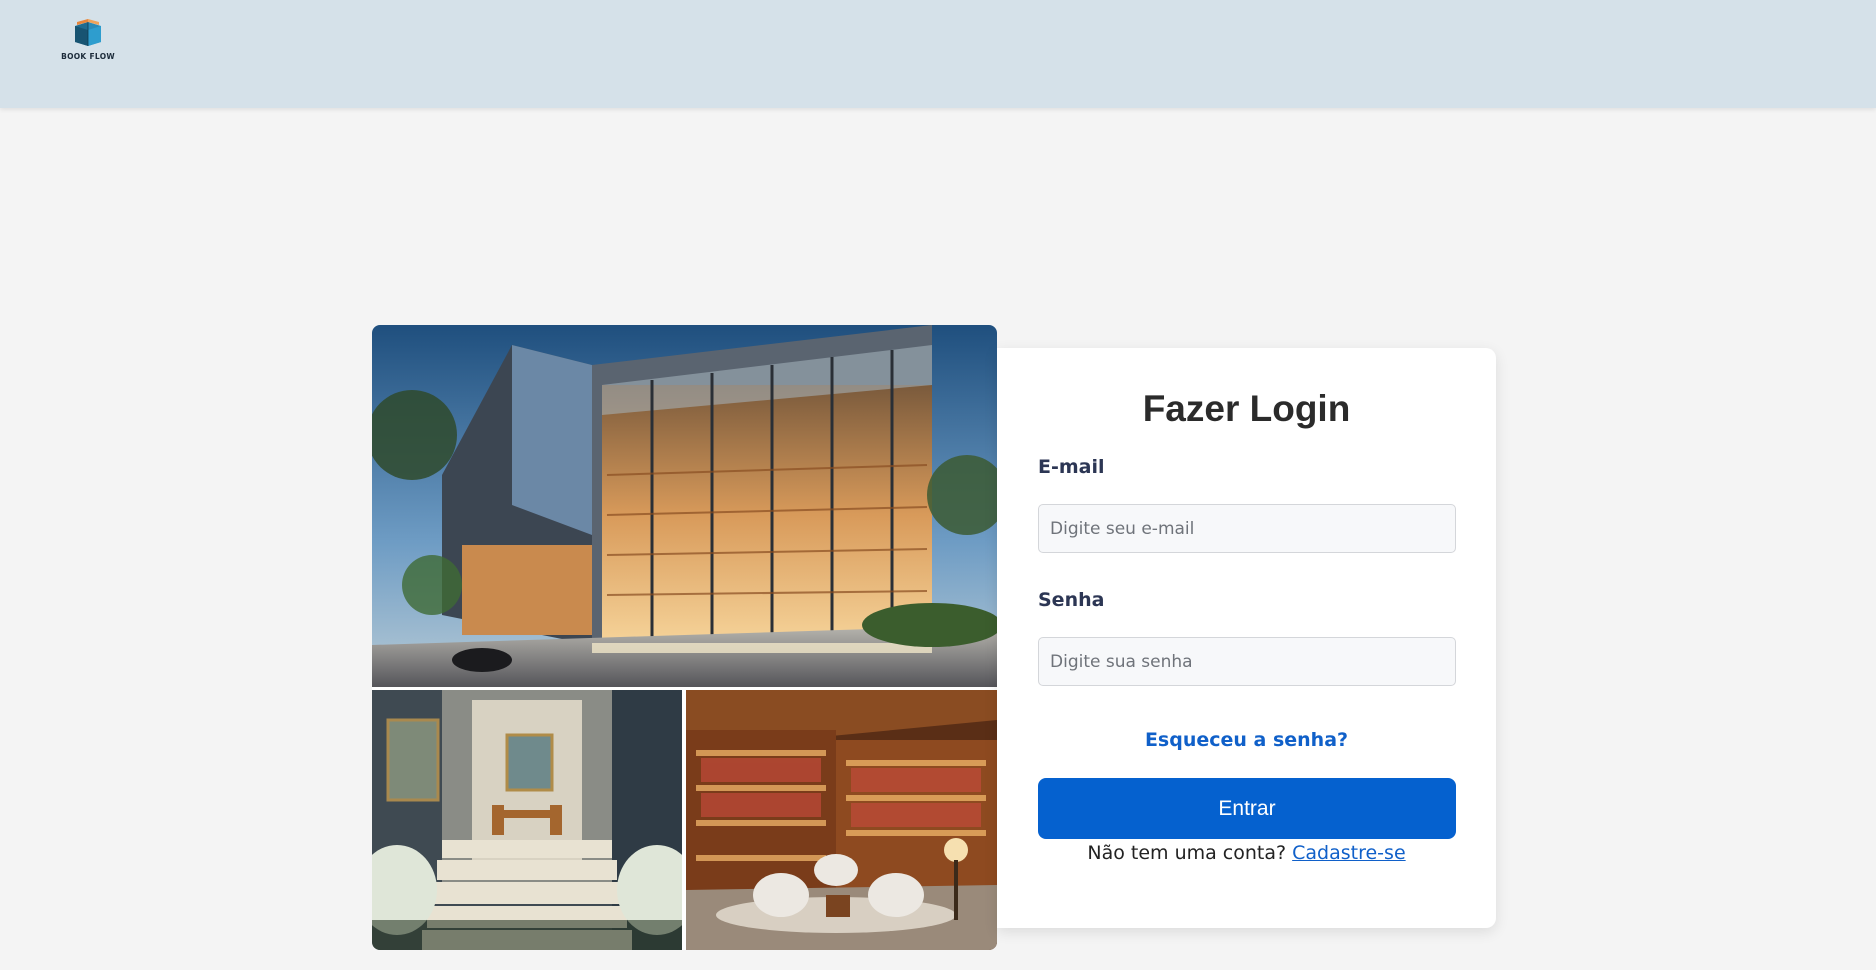 The width and height of the screenshot is (1876, 970). I want to click on login-button: Entrar, so click(1247, 808).